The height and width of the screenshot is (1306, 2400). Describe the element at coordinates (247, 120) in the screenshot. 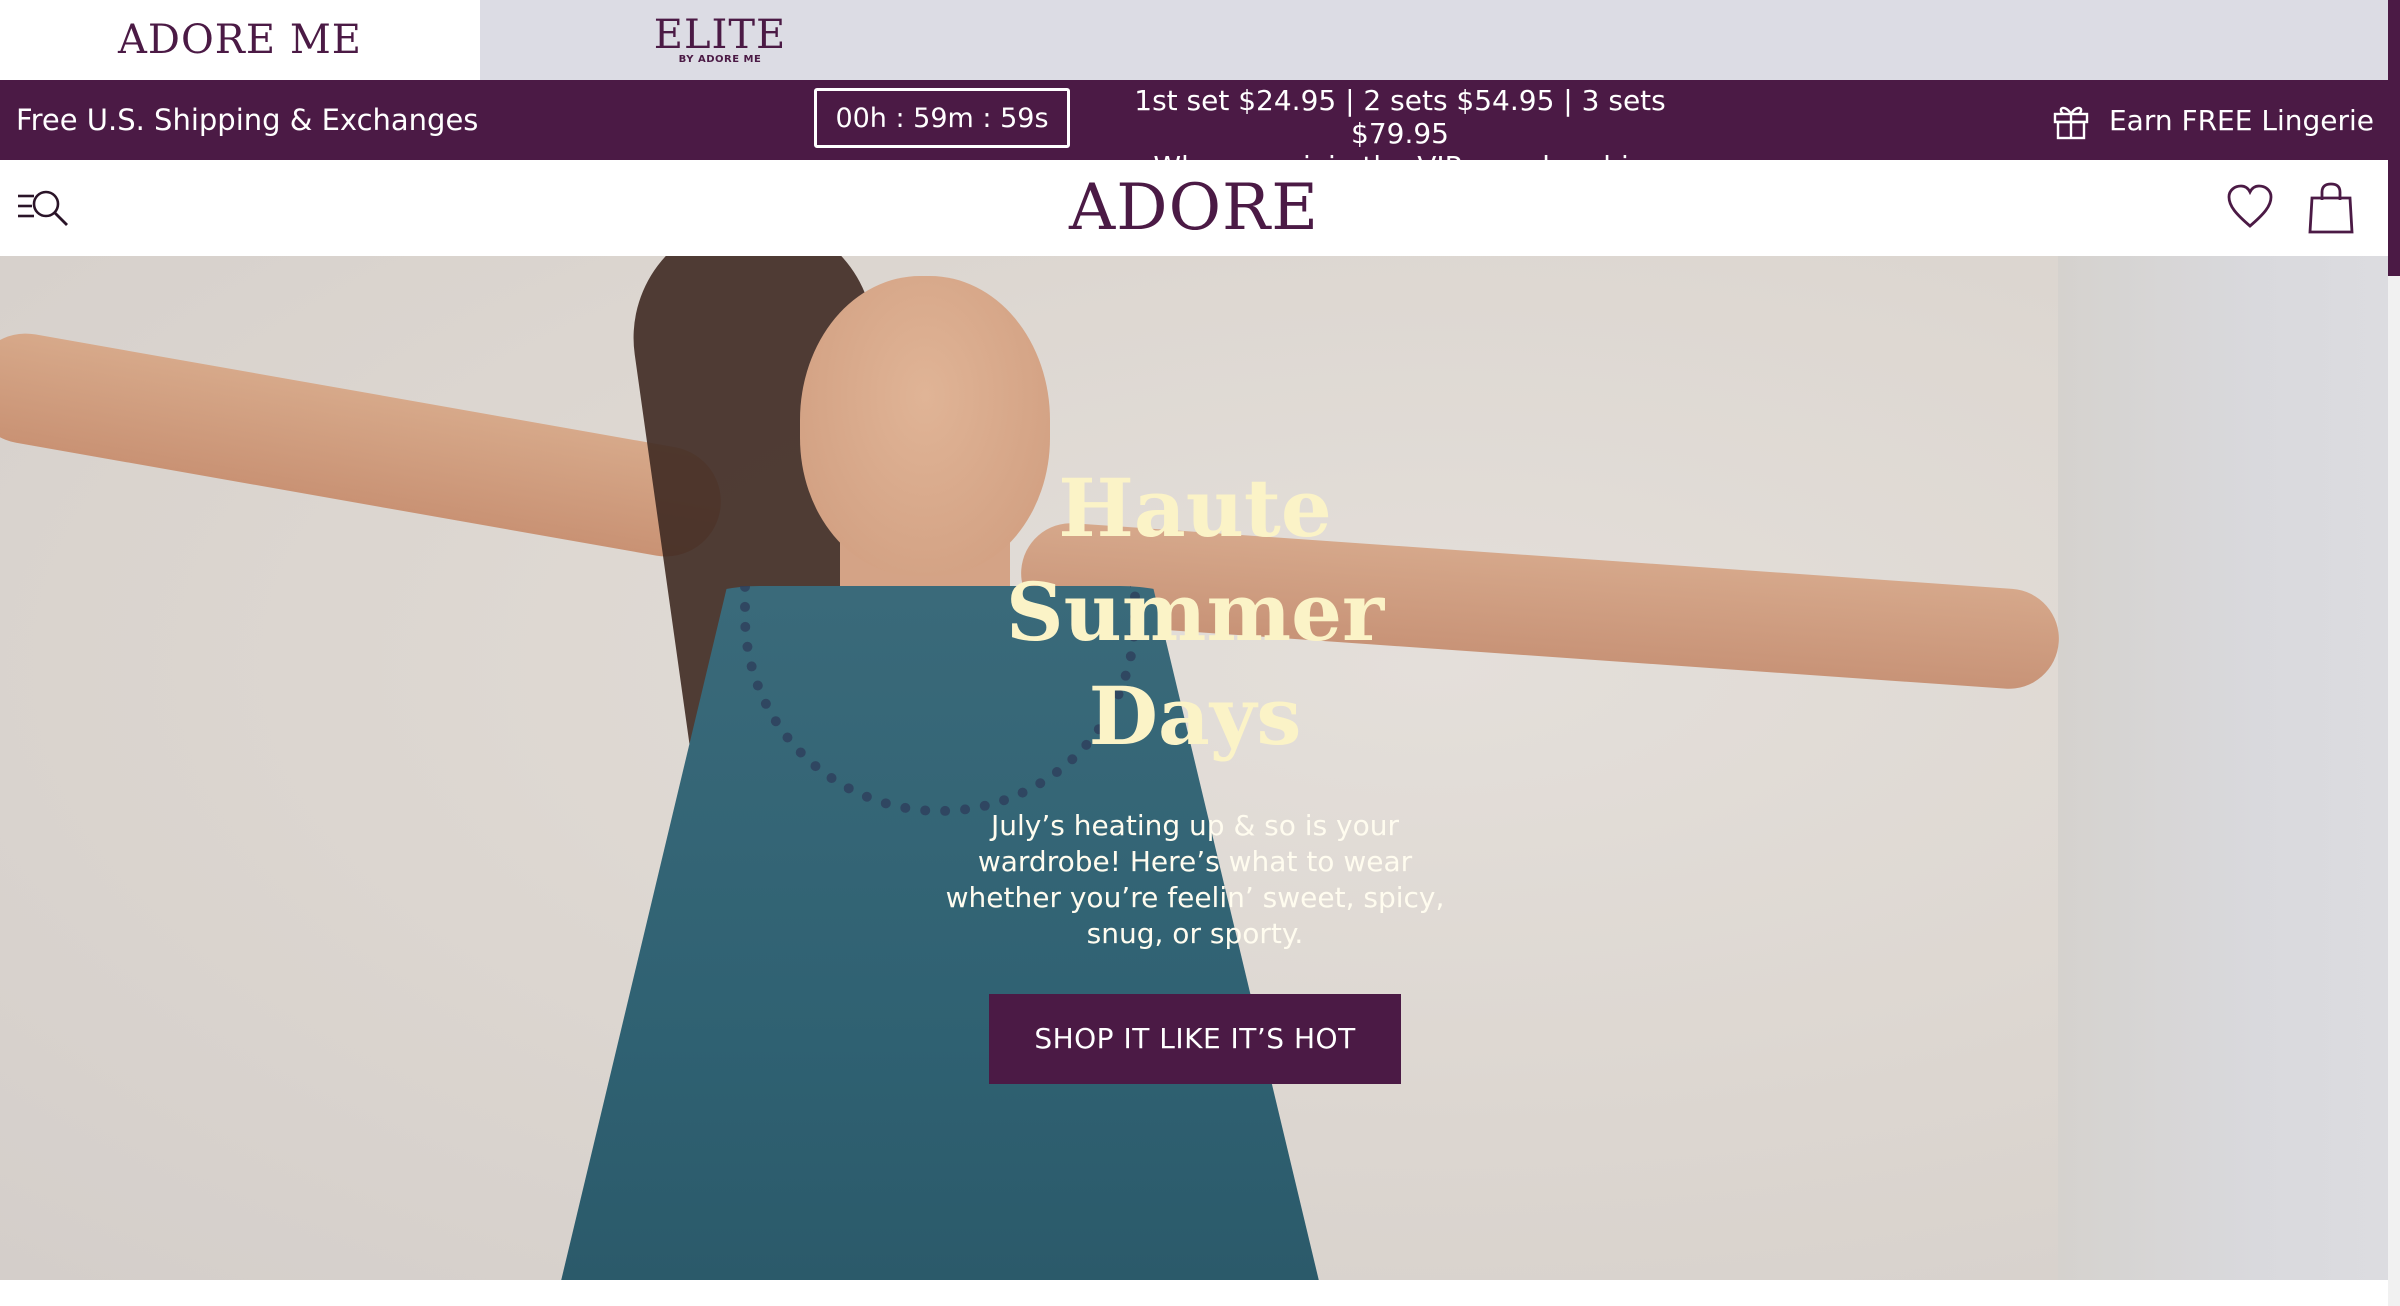

I see `shipping-promo-link: Free U.S. Shipping & Exchanges` at that location.